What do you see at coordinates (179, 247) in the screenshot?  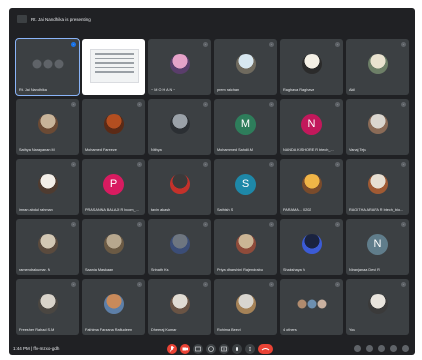 I see `participant-tile: · Srinath Ks` at bounding box center [179, 247].